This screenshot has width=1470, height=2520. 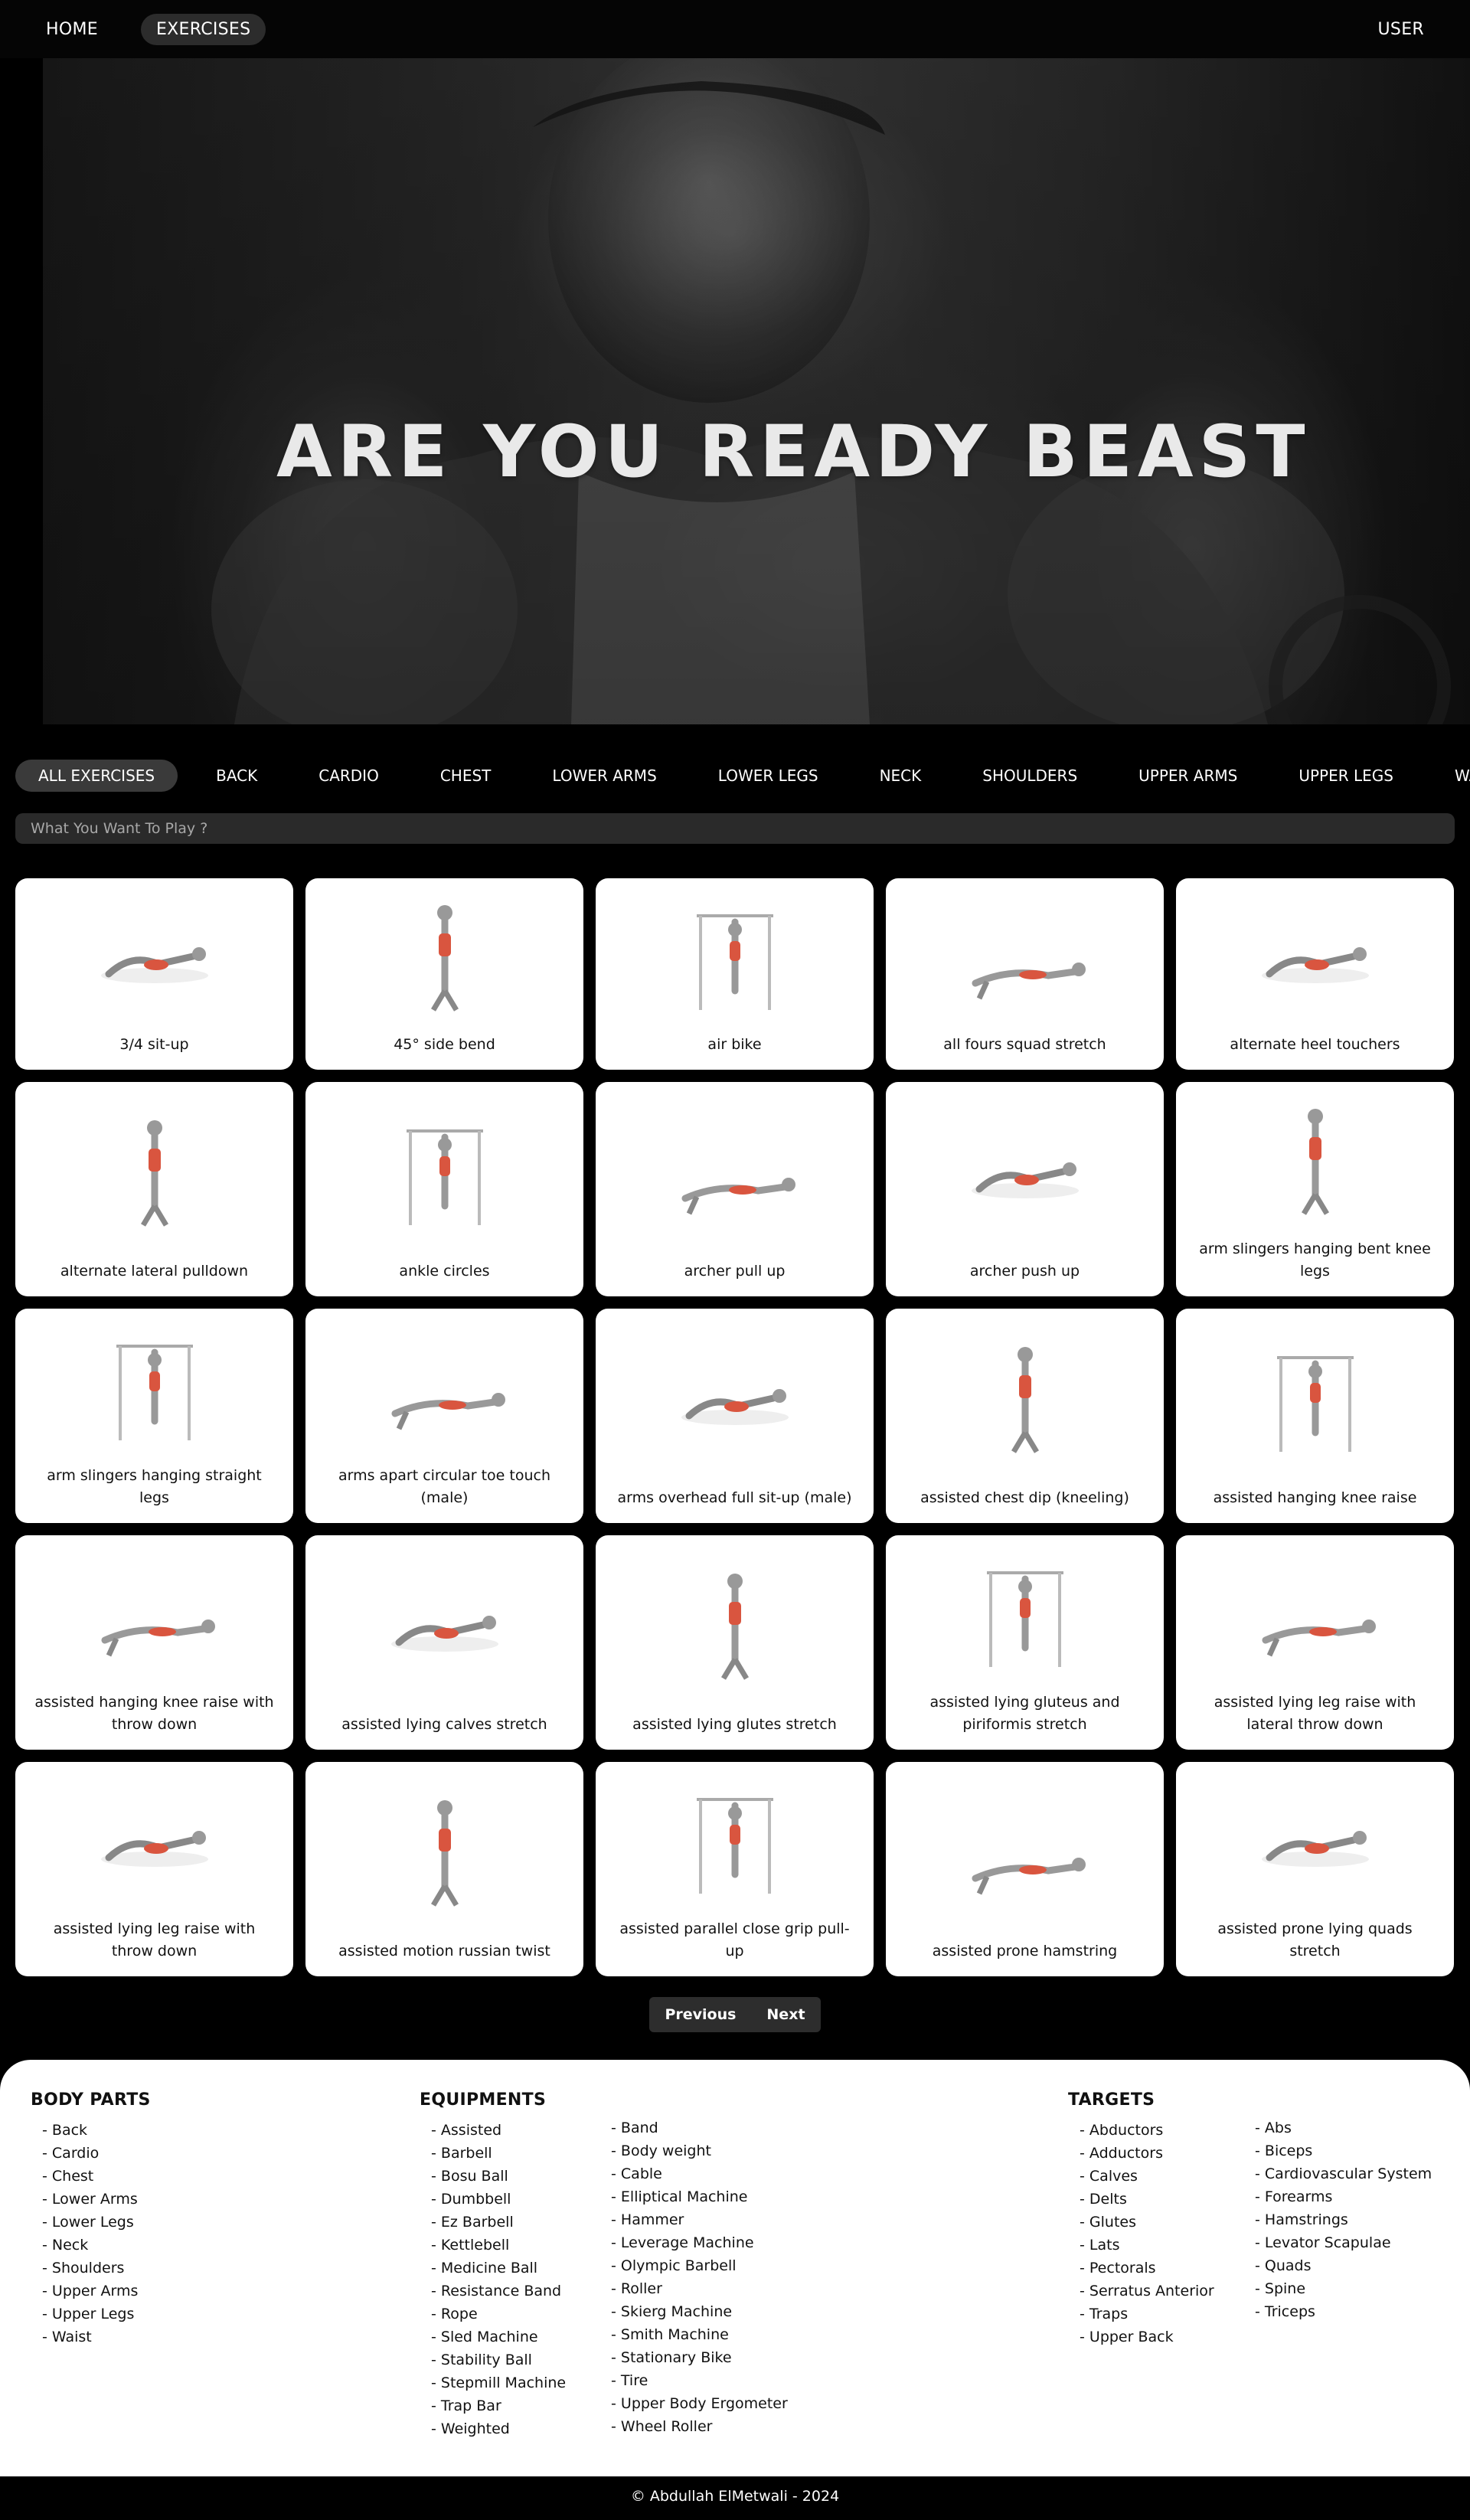 I want to click on footer-link: Upper Back, so click(x=1141, y=2337).